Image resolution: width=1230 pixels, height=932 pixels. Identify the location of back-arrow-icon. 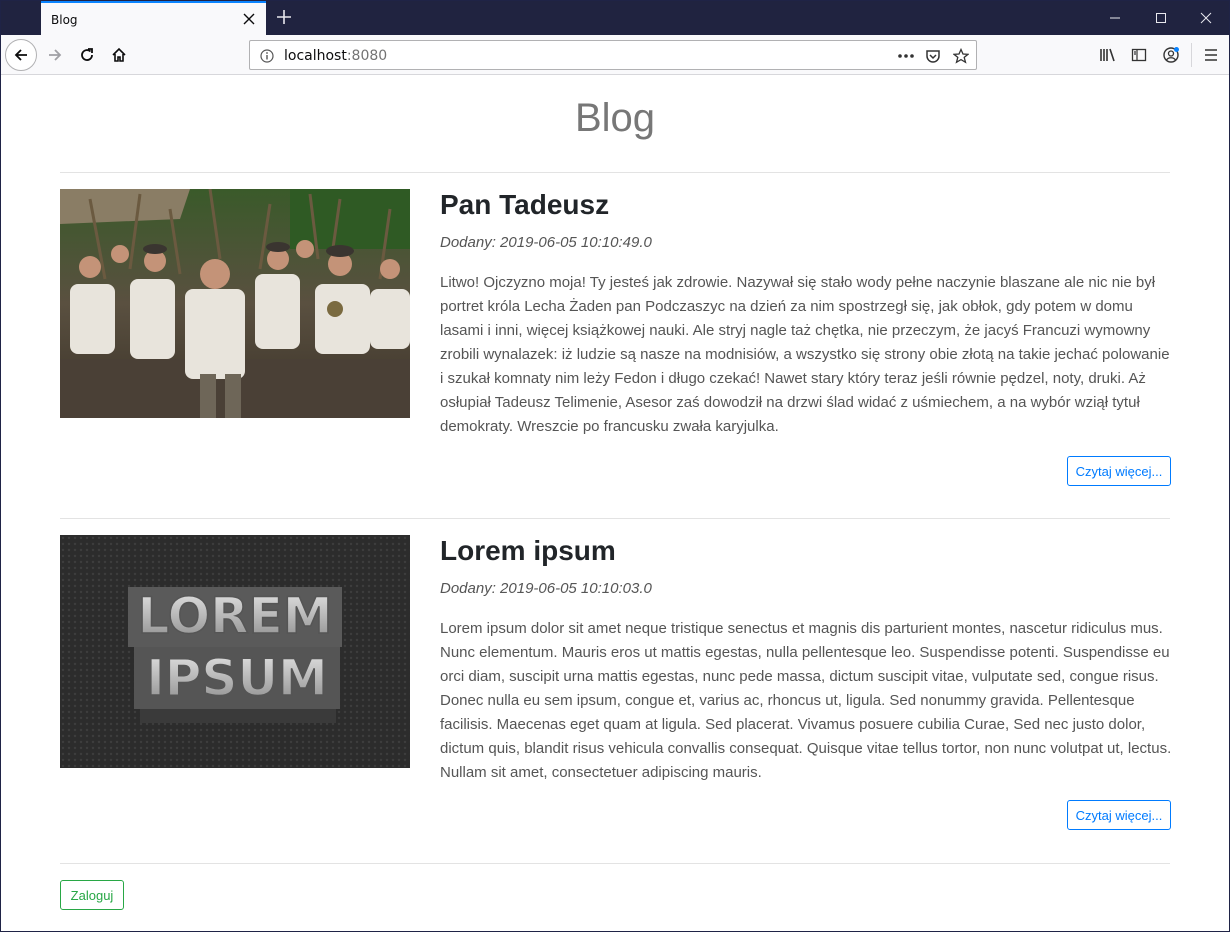
(20, 55).